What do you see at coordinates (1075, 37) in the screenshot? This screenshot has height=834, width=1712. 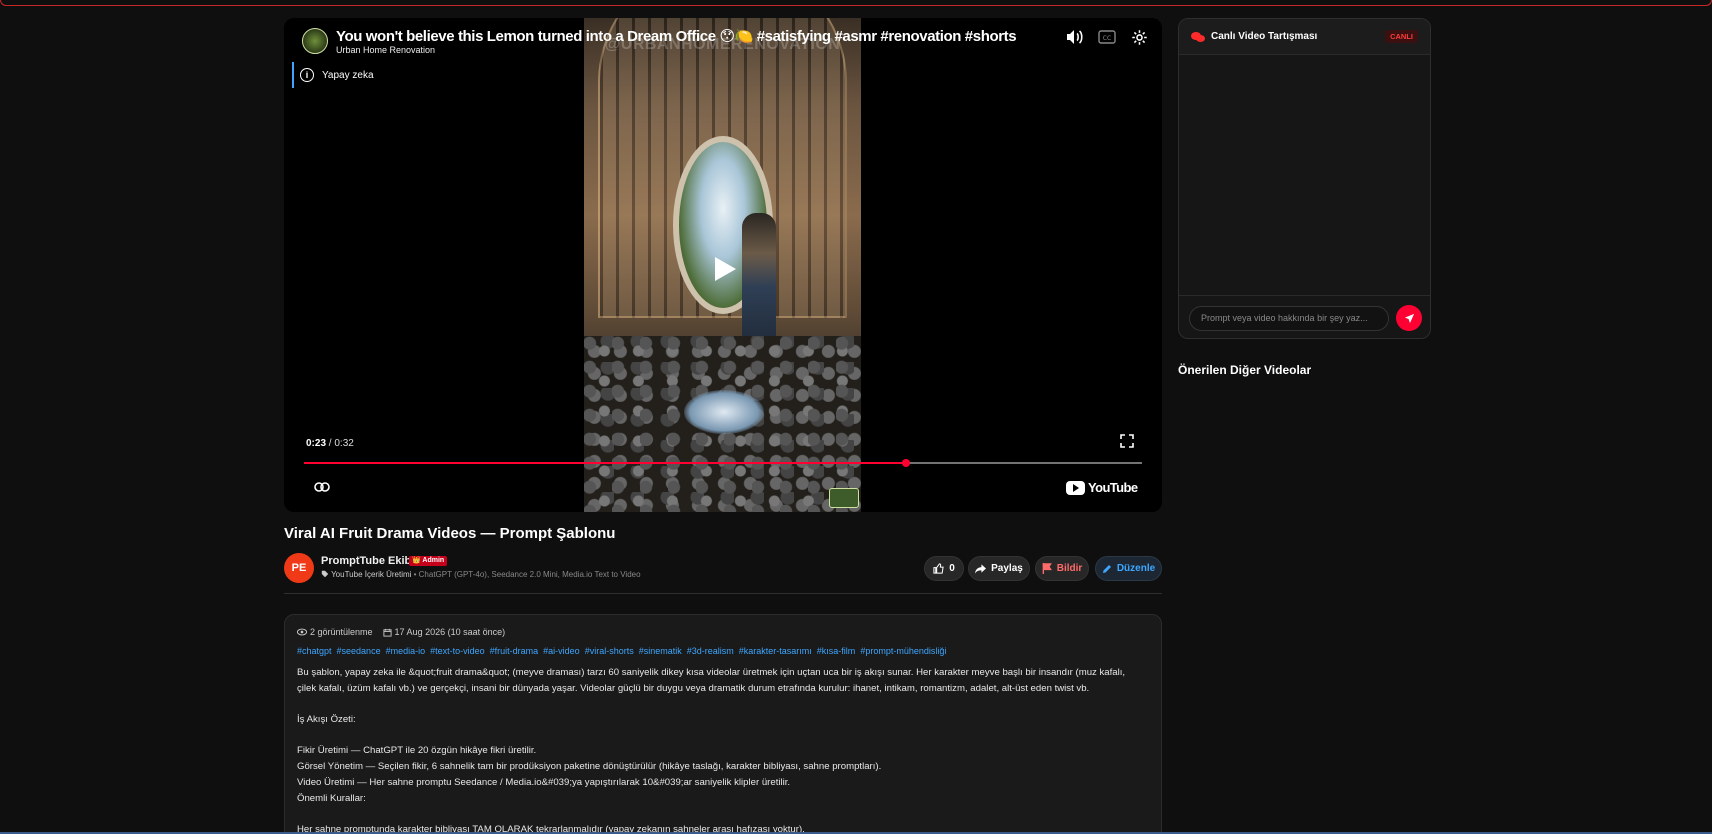 I see `volume-icon` at bounding box center [1075, 37].